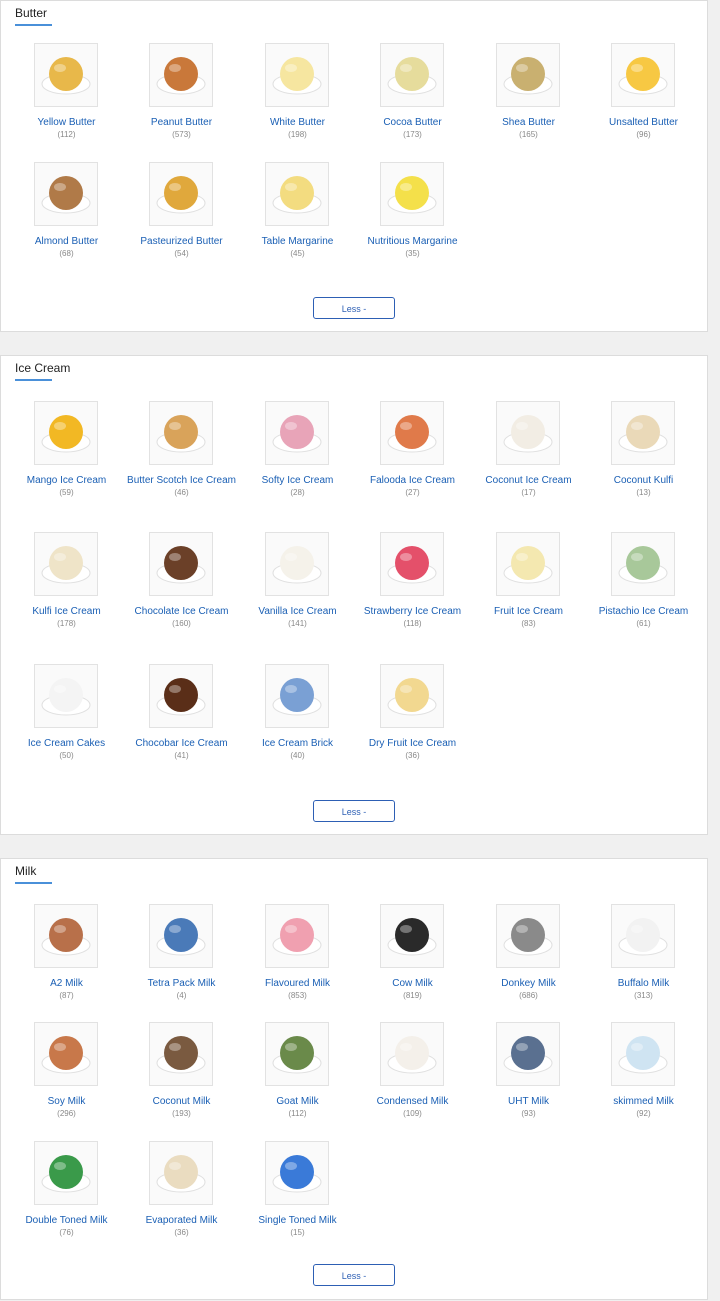  I want to click on category-item-name: Coconut Ice Cream (17), so click(528, 486).